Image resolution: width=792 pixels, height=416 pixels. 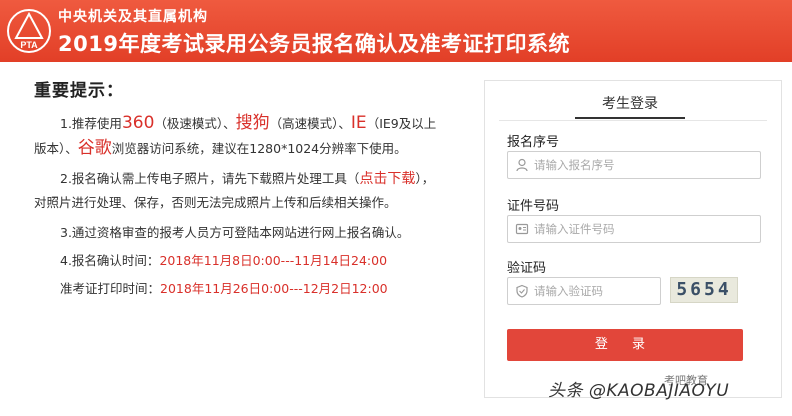 What do you see at coordinates (110, 288) in the screenshot?
I see `print-time-label: 准考证打印时间：` at bounding box center [110, 288].